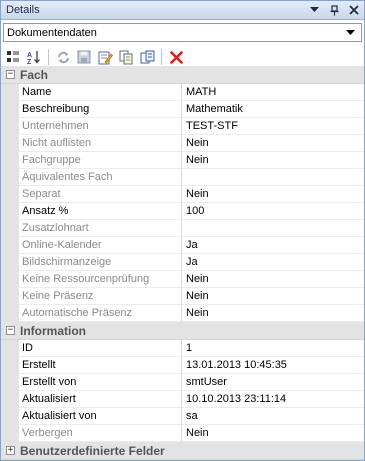 The image size is (365, 461). Describe the element at coordinates (105, 57) in the screenshot. I see `edit-icon` at that location.